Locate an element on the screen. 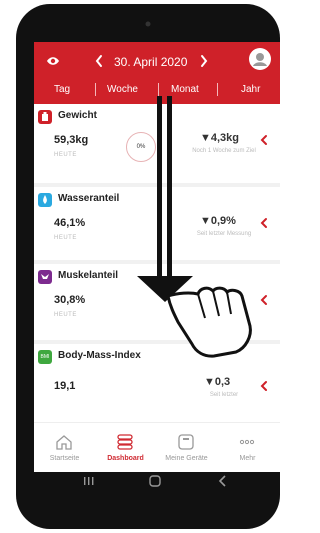 The image size is (320, 533). swipe-down-arrow-icon is located at coordinates (165, 199).